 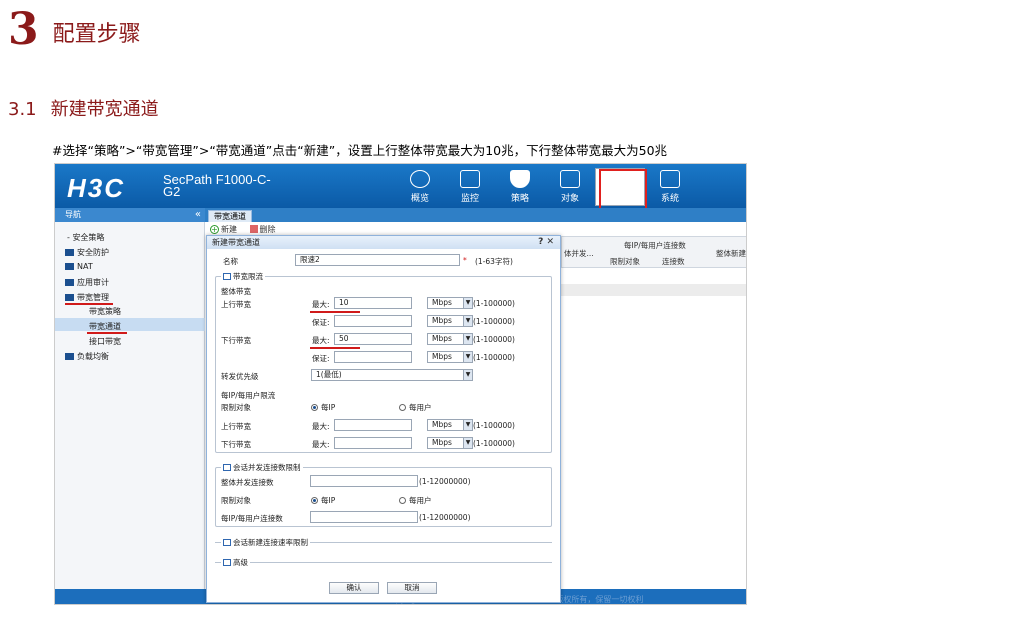 I want to click on chapter-heading: 3 配置步骤, so click(x=74, y=30).